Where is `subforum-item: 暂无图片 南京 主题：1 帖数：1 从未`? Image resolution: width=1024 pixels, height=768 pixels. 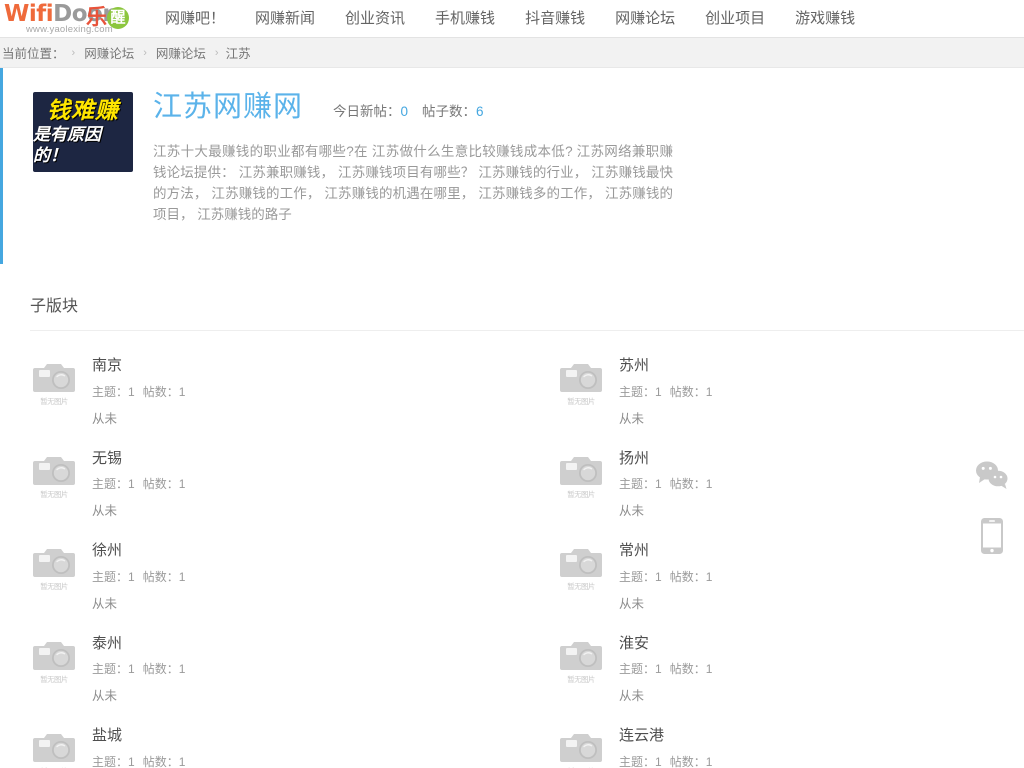 subforum-item: 暂无图片 南京 主题：1 帖数：1 从未 is located at coordinates (278, 391).